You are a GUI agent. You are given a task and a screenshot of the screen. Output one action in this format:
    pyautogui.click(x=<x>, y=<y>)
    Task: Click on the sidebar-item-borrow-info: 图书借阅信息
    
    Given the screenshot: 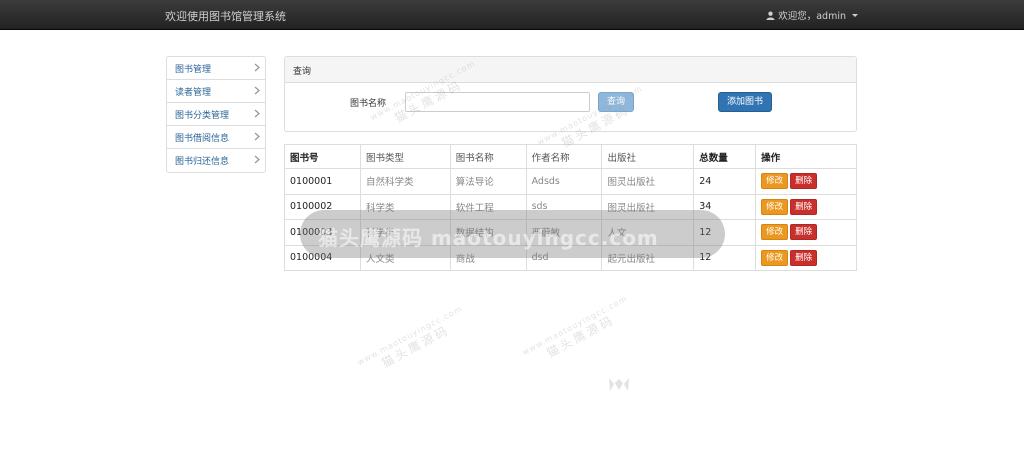 What is the action you would take?
    pyautogui.click(x=216, y=137)
    